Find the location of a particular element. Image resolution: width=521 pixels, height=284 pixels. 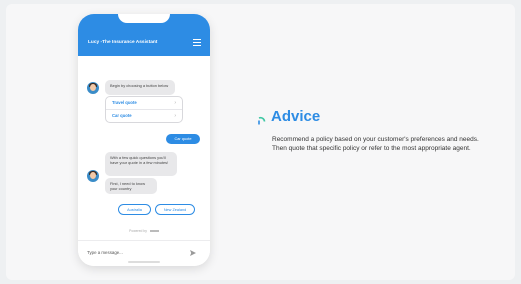

advice-title: Advice is located at coordinates (296, 116).